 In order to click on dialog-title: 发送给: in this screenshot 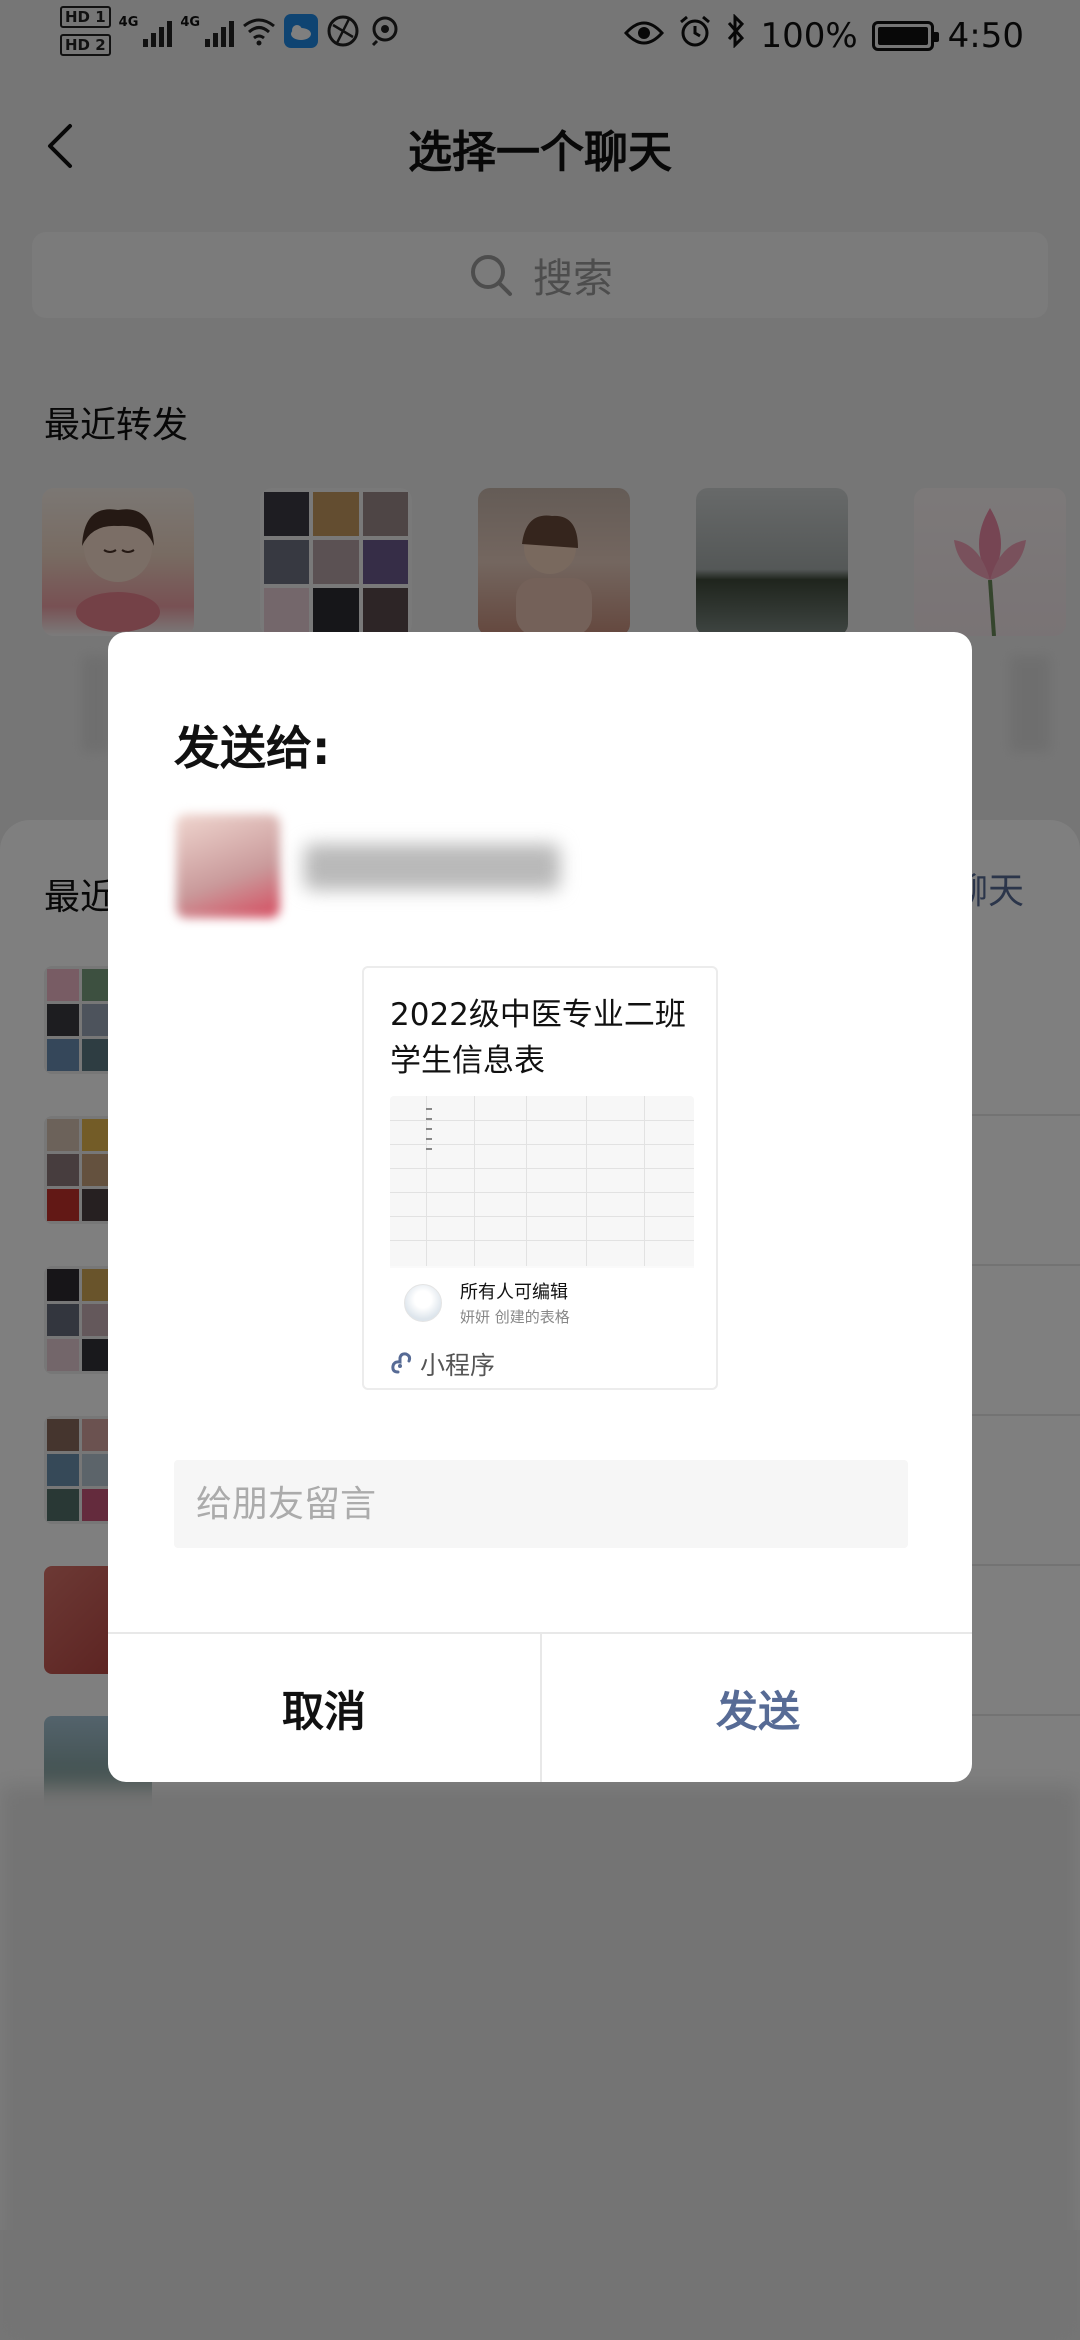, I will do `click(252, 748)`.